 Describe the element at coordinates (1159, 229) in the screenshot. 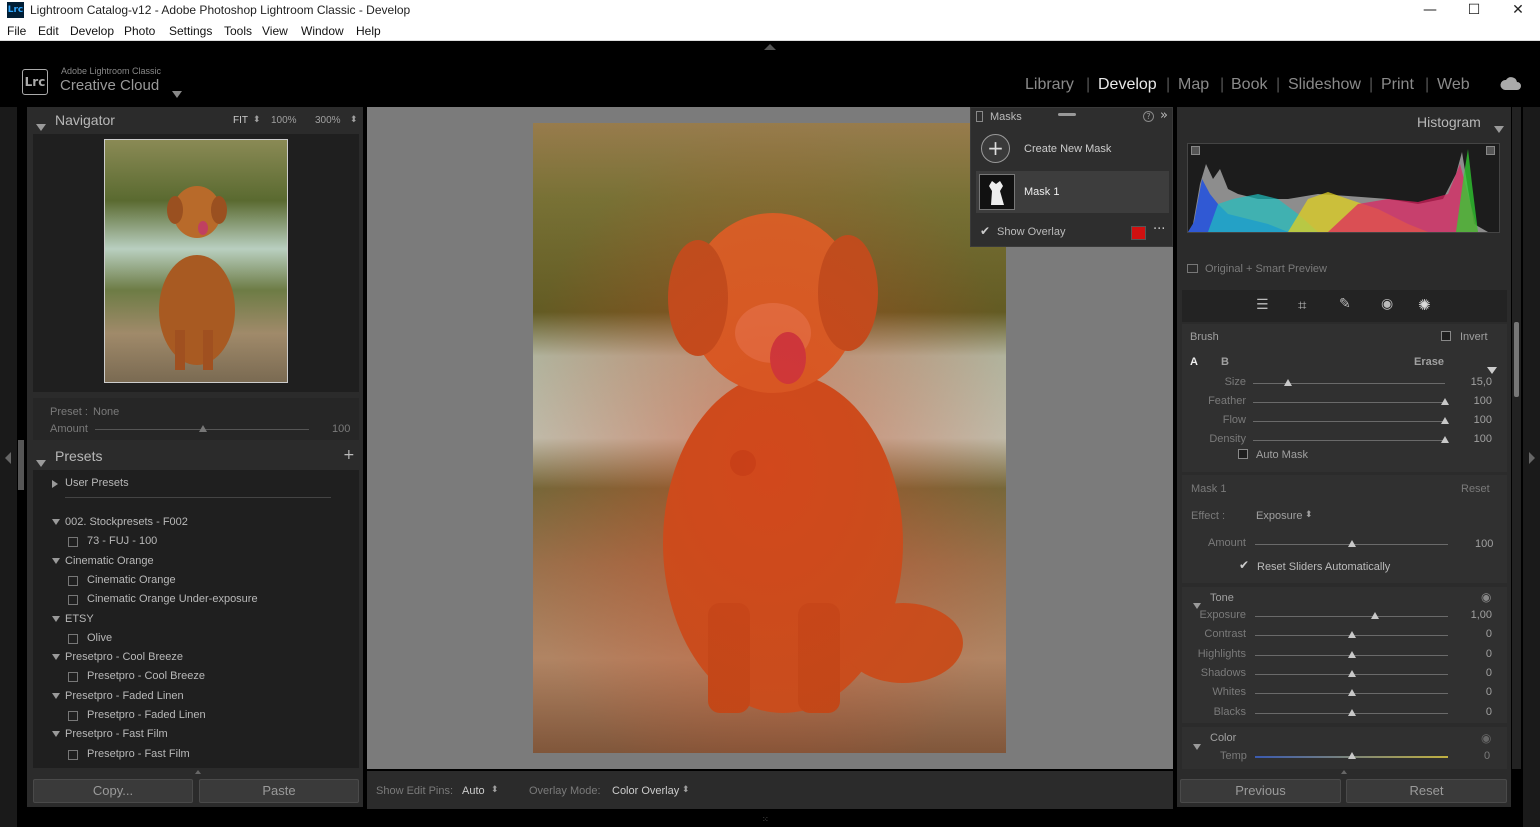

I see `more-options-icon: ···` at that location.